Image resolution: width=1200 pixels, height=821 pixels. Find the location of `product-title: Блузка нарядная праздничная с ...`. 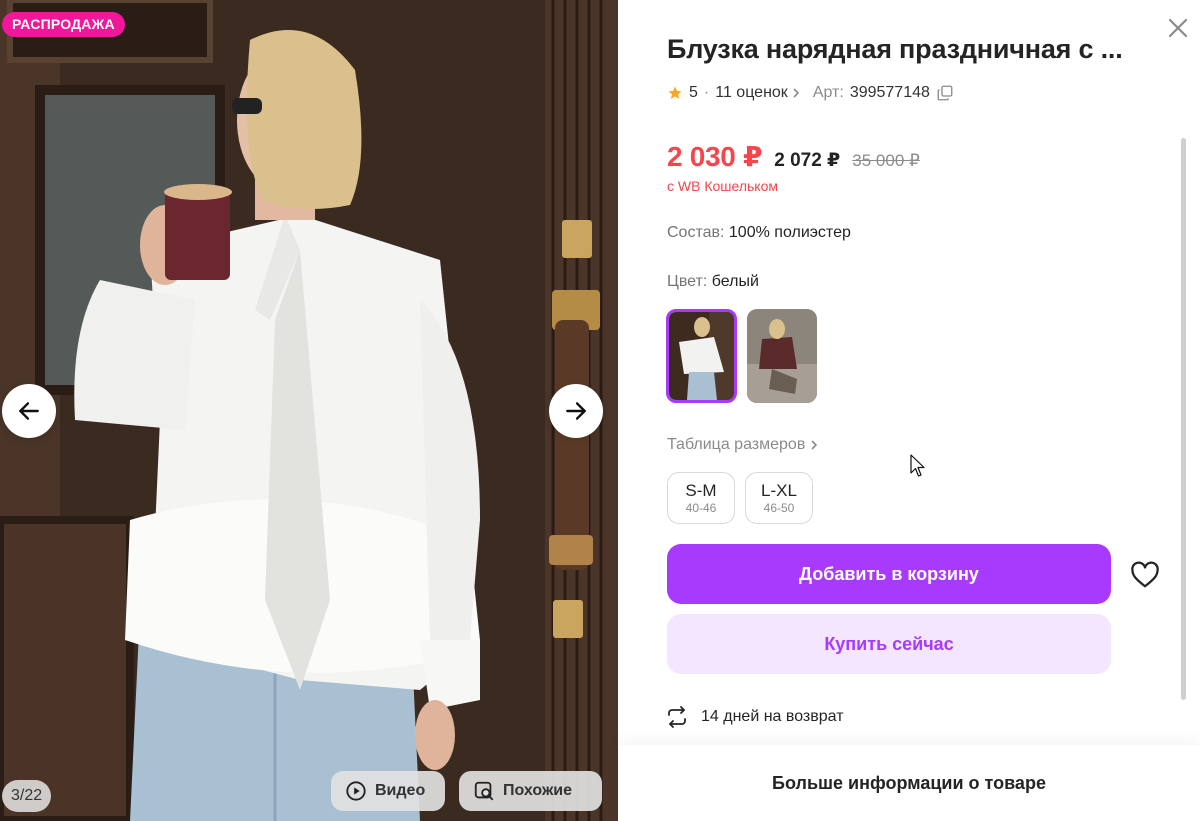

product-title: Блузка нарядная праздничная с ... is located at coordinates (895, 49).